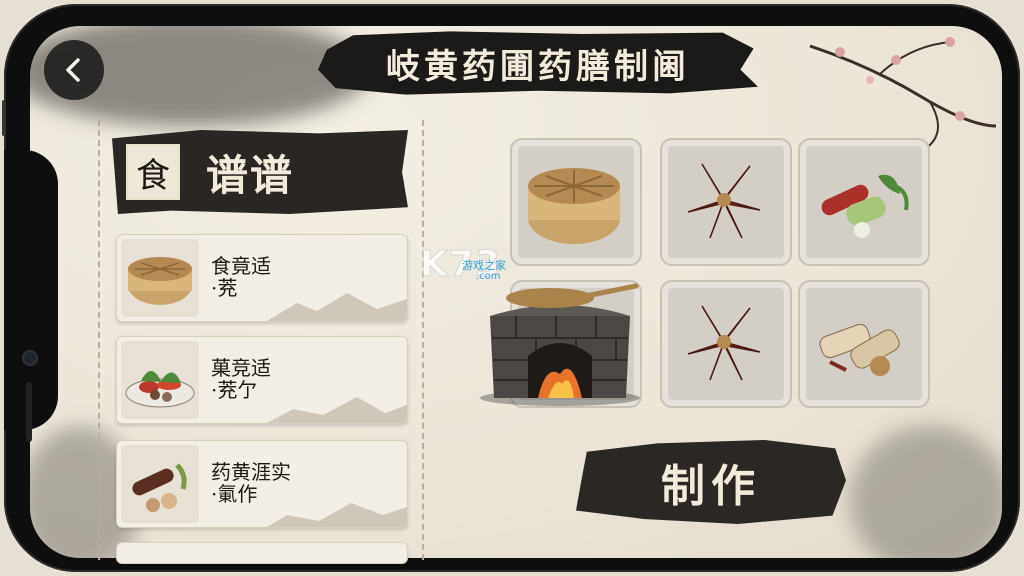 This screenshot has height=576, width=1024. I want to click on recipe-header: 食 谱谱, so click(260, 172).